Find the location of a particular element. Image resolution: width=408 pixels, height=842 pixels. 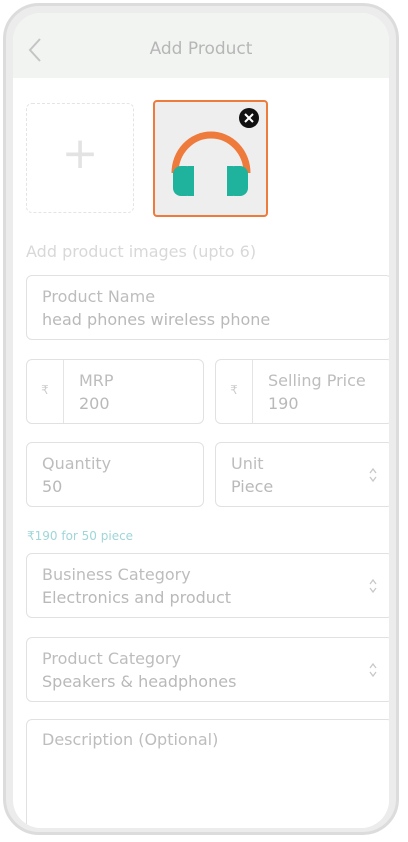

business-category-label: Business Category is located at coordinates (116, 574).